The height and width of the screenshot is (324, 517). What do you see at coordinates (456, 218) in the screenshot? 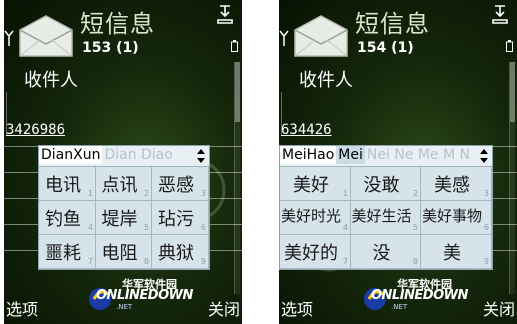
I see `candidate-6: 美好事物 6` at bounding box center [456, 218].